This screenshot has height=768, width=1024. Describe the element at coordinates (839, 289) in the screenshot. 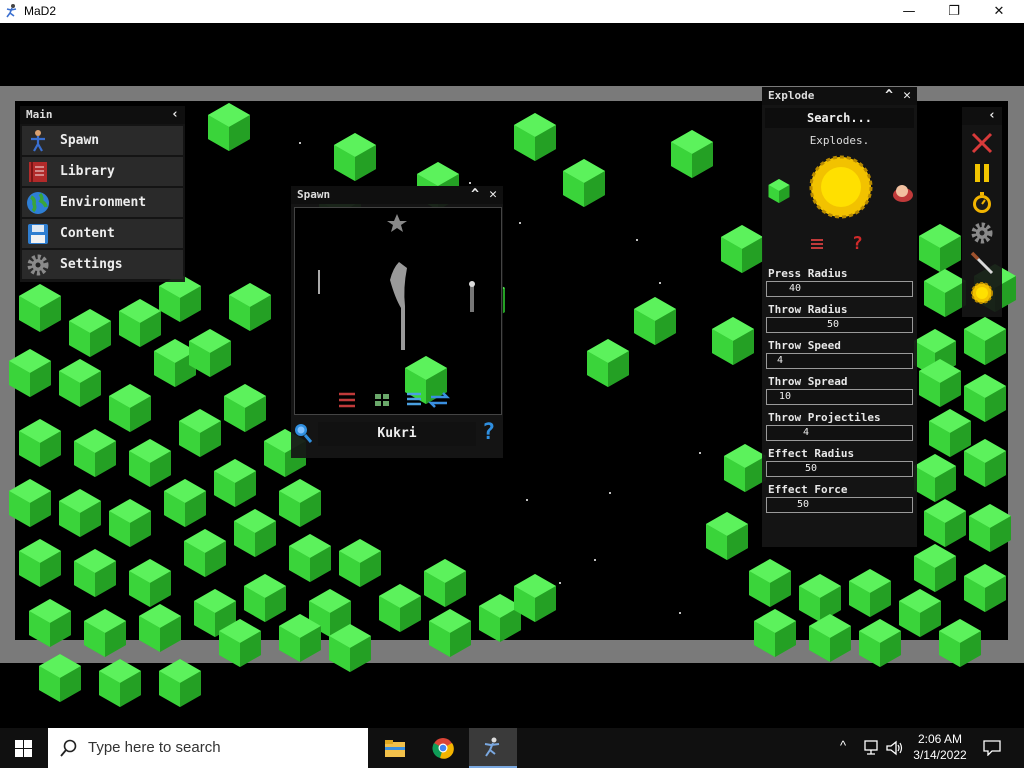

I see `press-radius-field: 40` at that location.